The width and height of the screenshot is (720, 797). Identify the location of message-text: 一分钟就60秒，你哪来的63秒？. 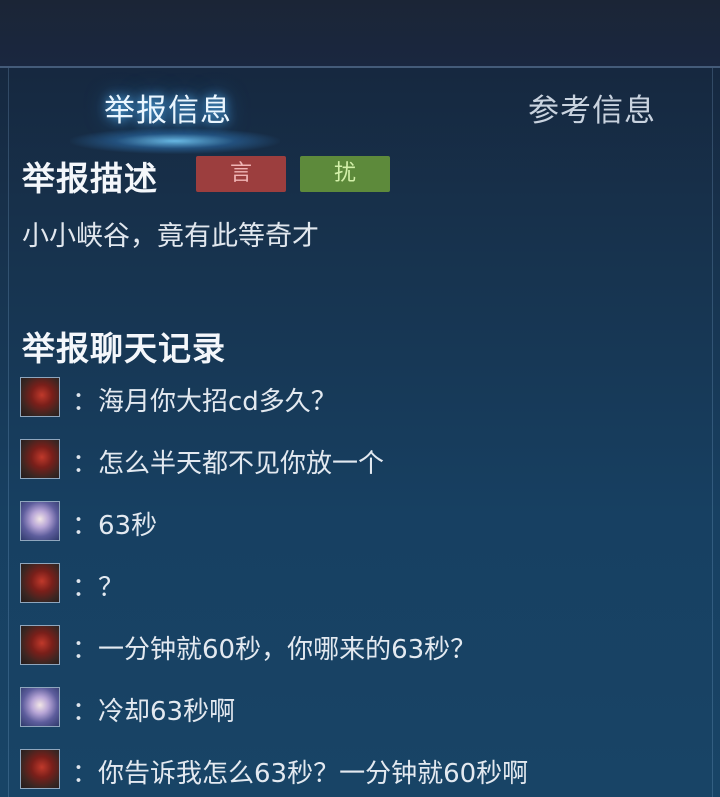
(287, 650).